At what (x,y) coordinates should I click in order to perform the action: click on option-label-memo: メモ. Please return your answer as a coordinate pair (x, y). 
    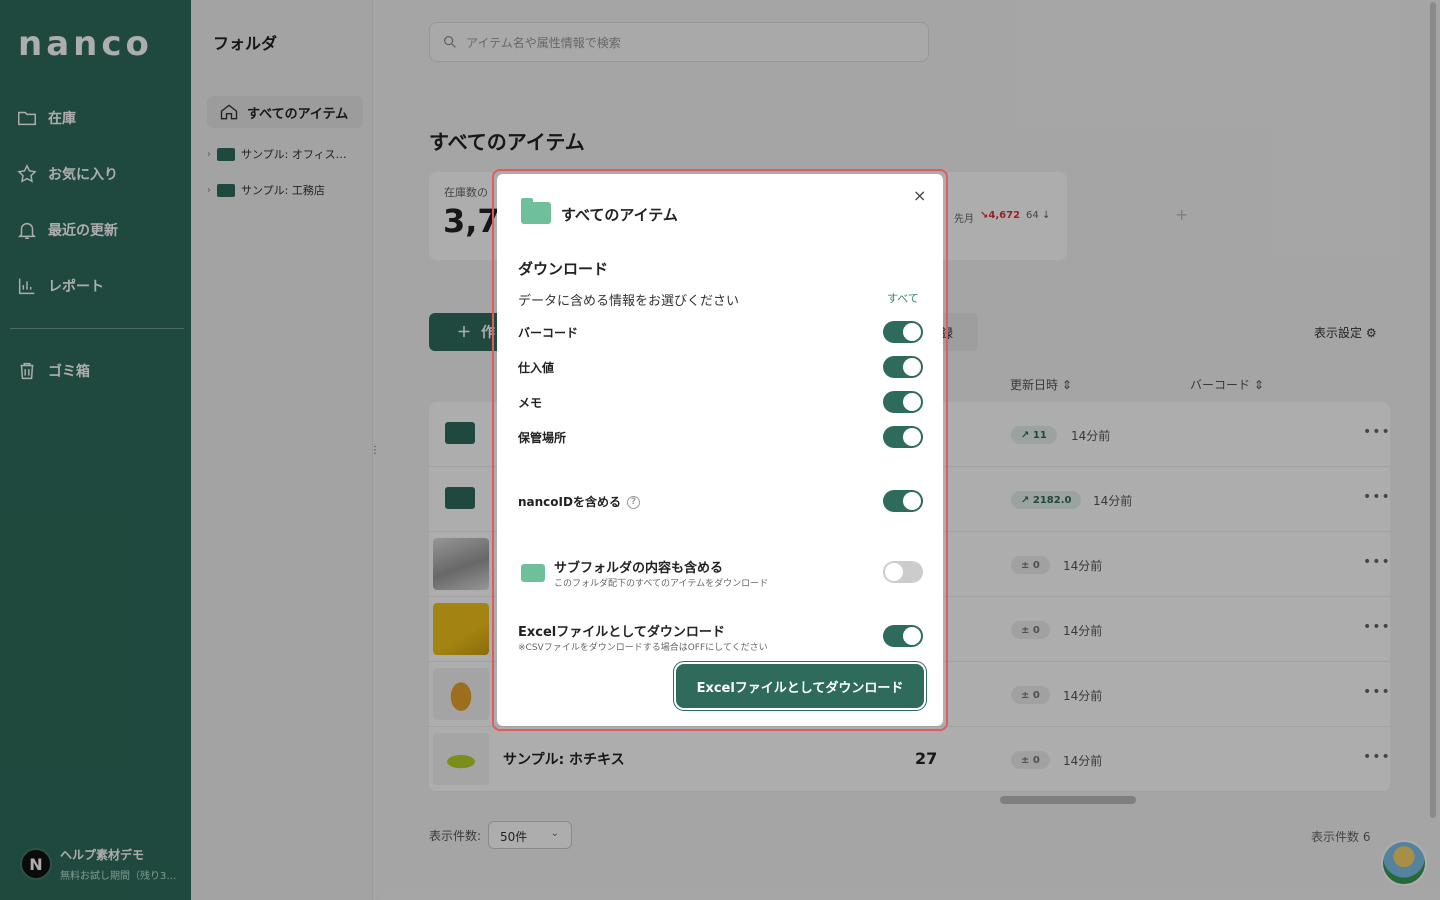
    Looking at the image, I should click on (530, 403).